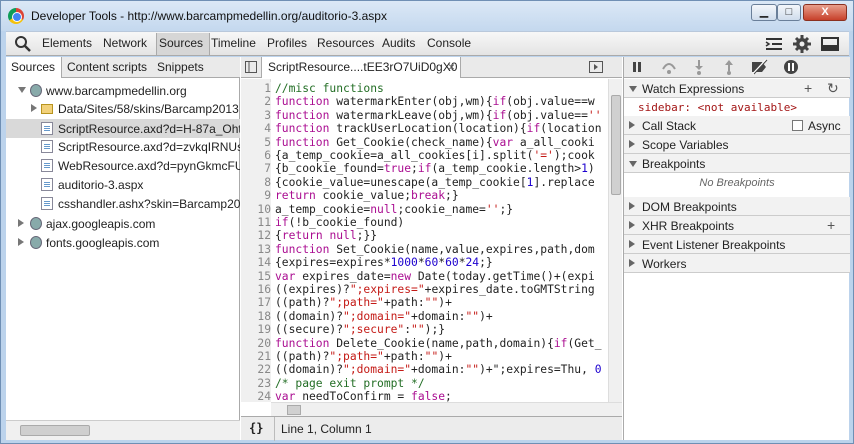  What do you see at coordinates (22, 90) in the screenshot?
I see `expand-arrow-icon` at bounding box center [22, 90].